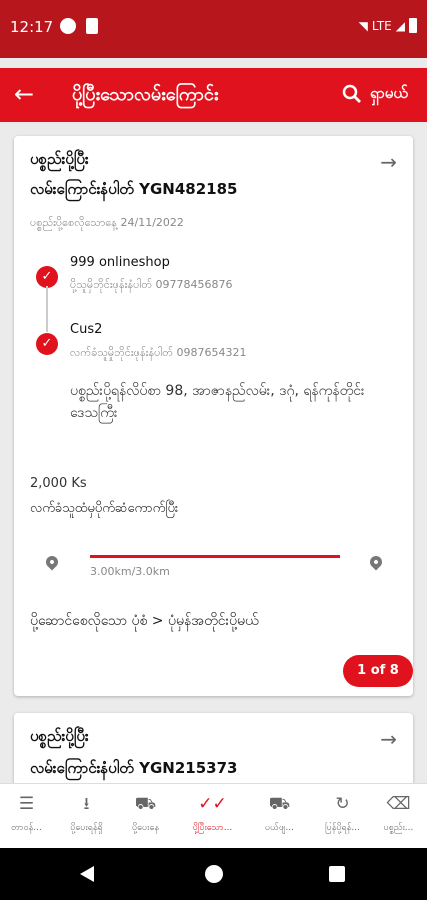 Image resolution: width=427 pixels, height=900 pixels. I want to click on battery-icon, so click(413, 25).